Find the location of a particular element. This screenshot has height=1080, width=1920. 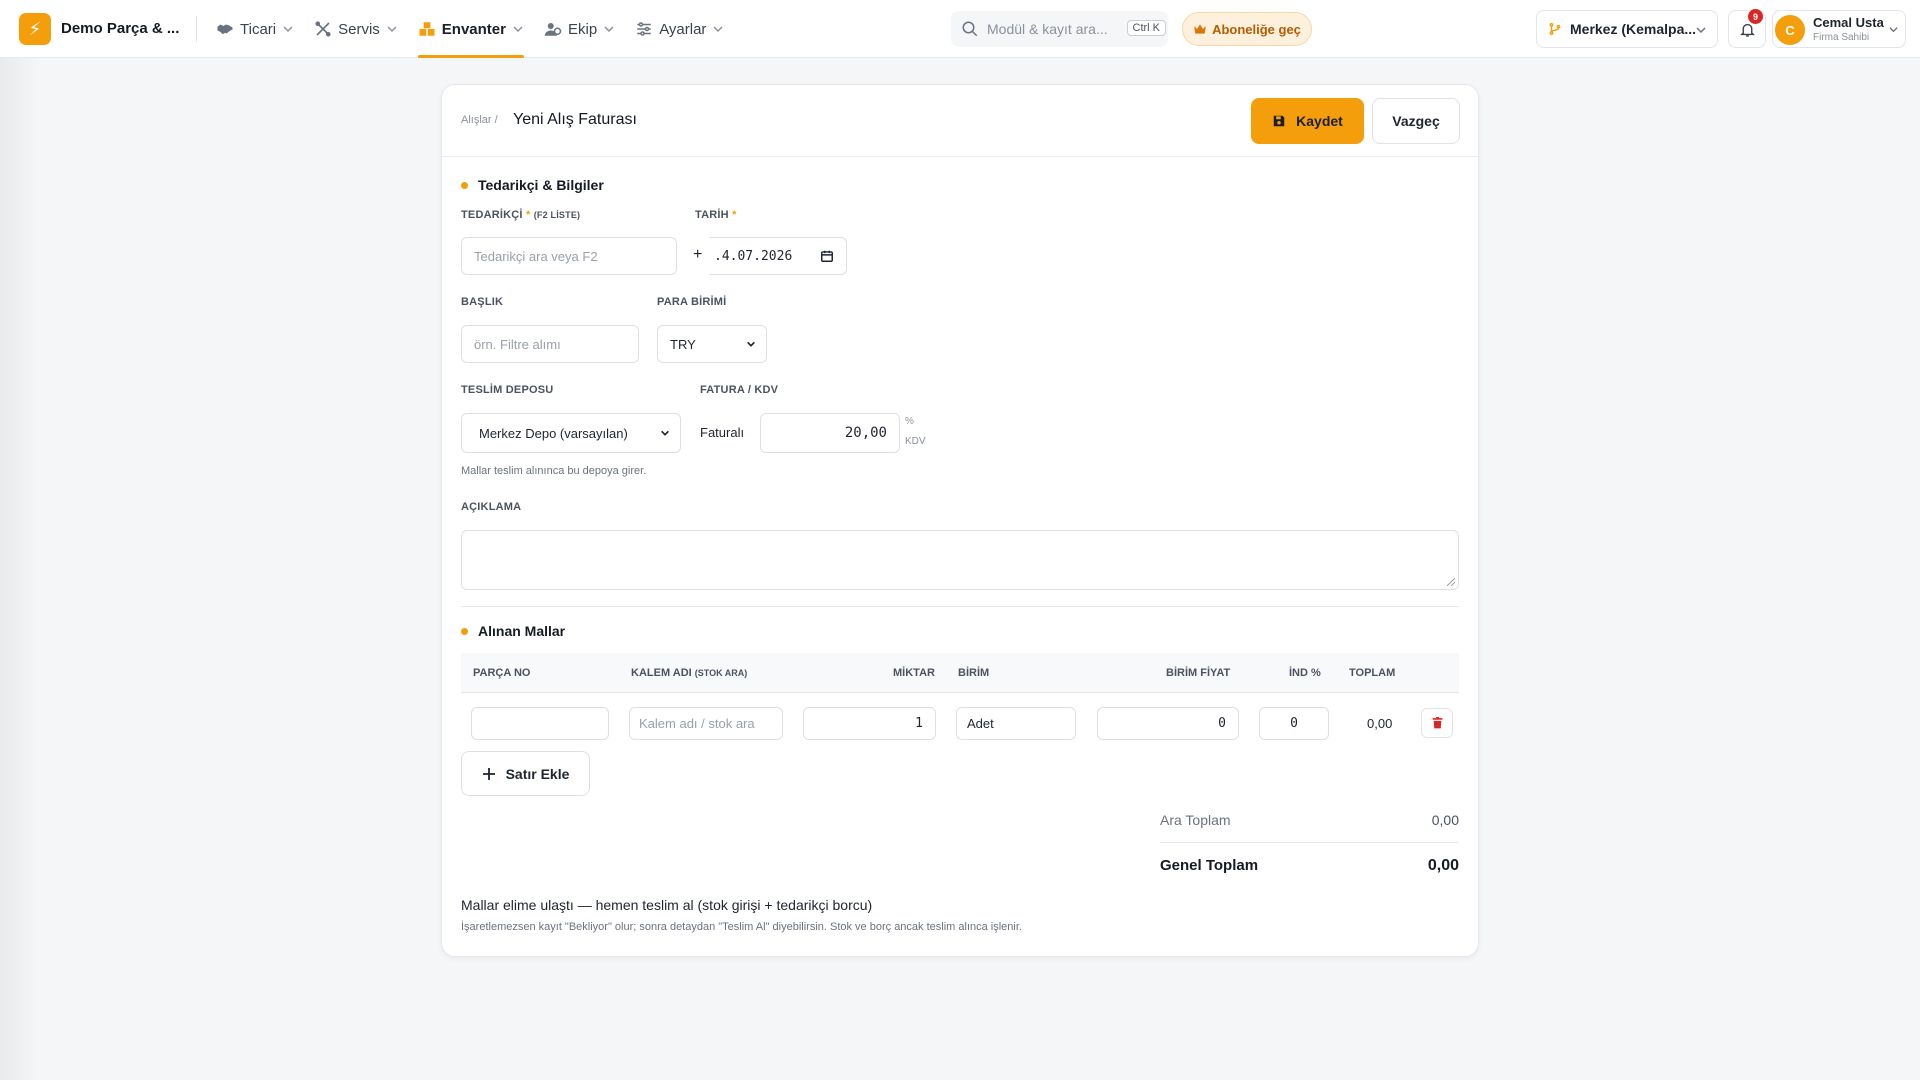

col-part-no: PARÇA NO is located at coordinates (502, 673).